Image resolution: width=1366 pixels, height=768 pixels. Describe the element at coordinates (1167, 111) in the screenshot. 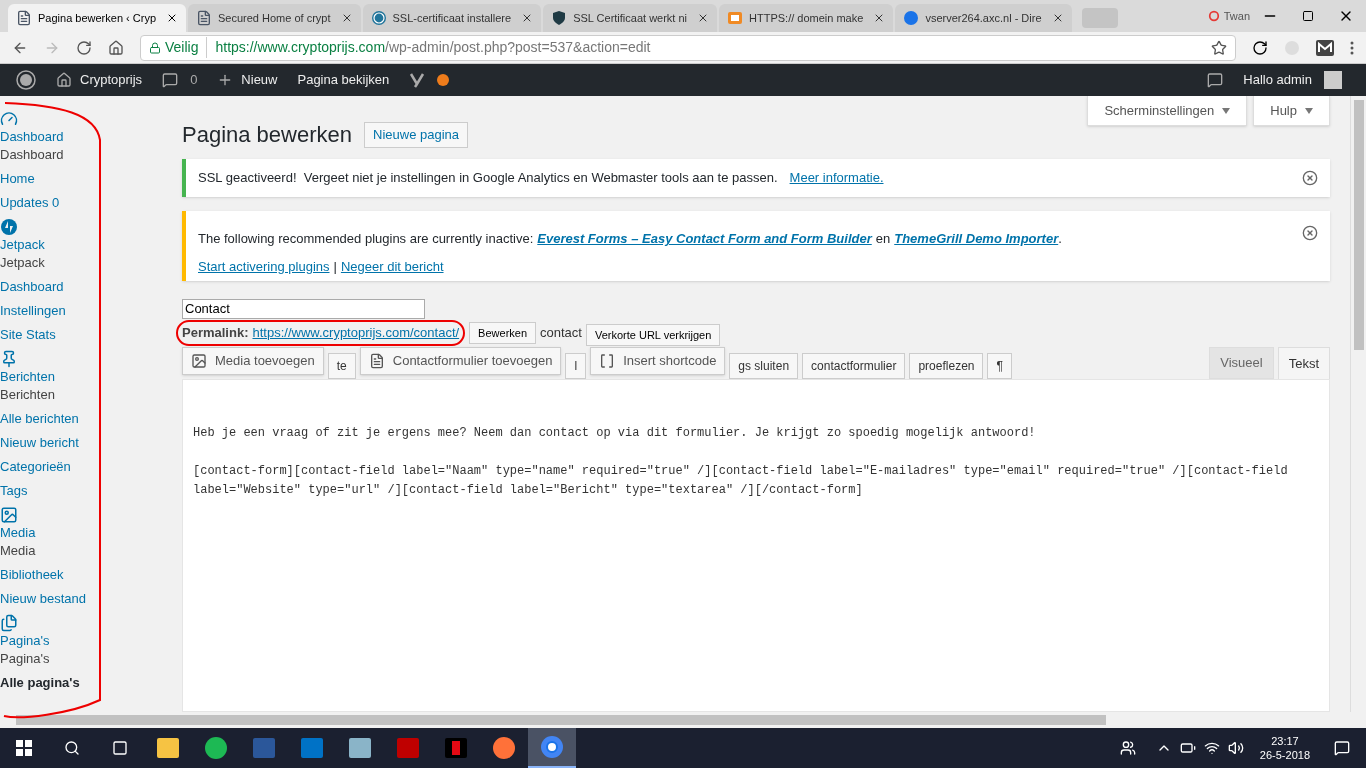

I see `dropdown-button: Scherminstellingen` at that location.